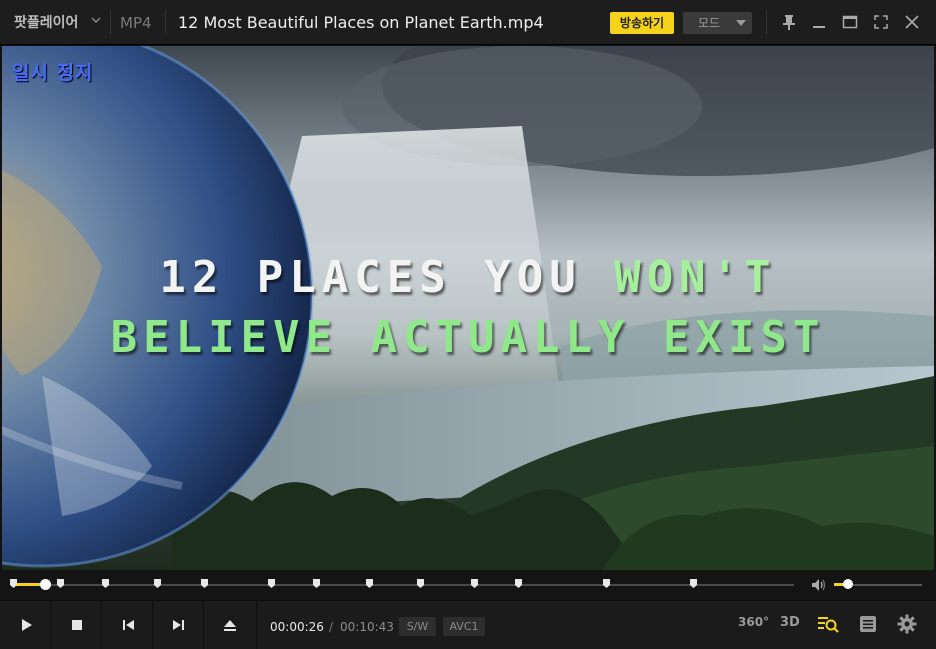 The image size is (936, 649). I want to click on open-file-button, so click(230, 625).